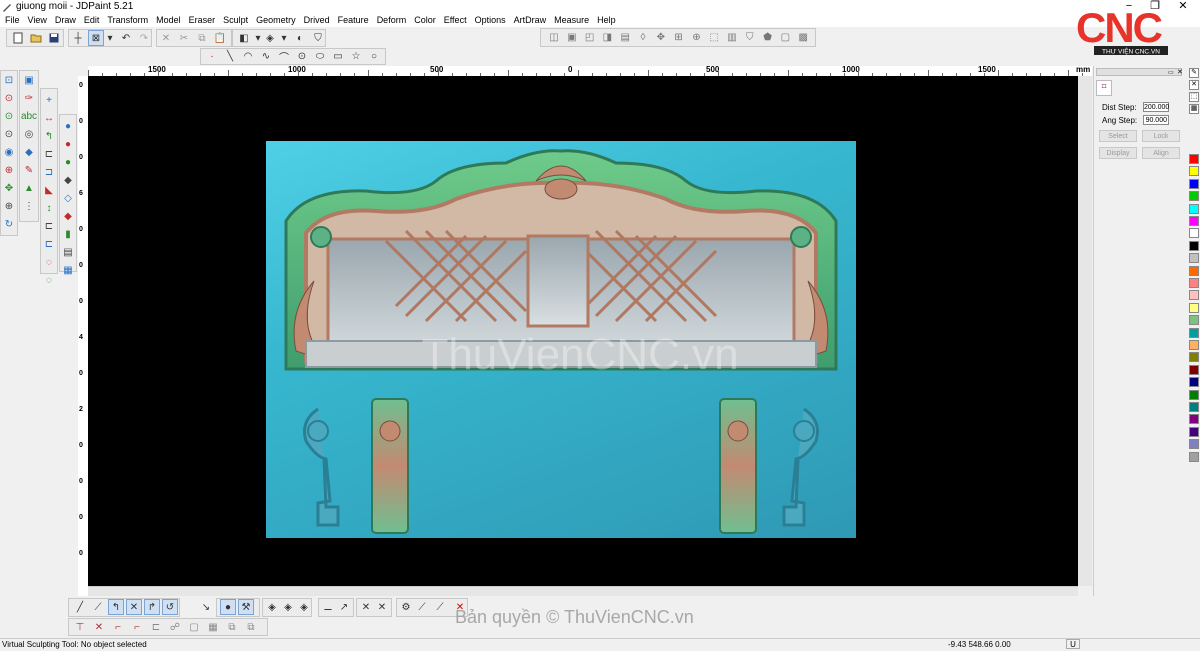 Image resolution: width=1200 pixels, height=651 pixels. I want to click on menu-effect: Effect, so click(455, 20).